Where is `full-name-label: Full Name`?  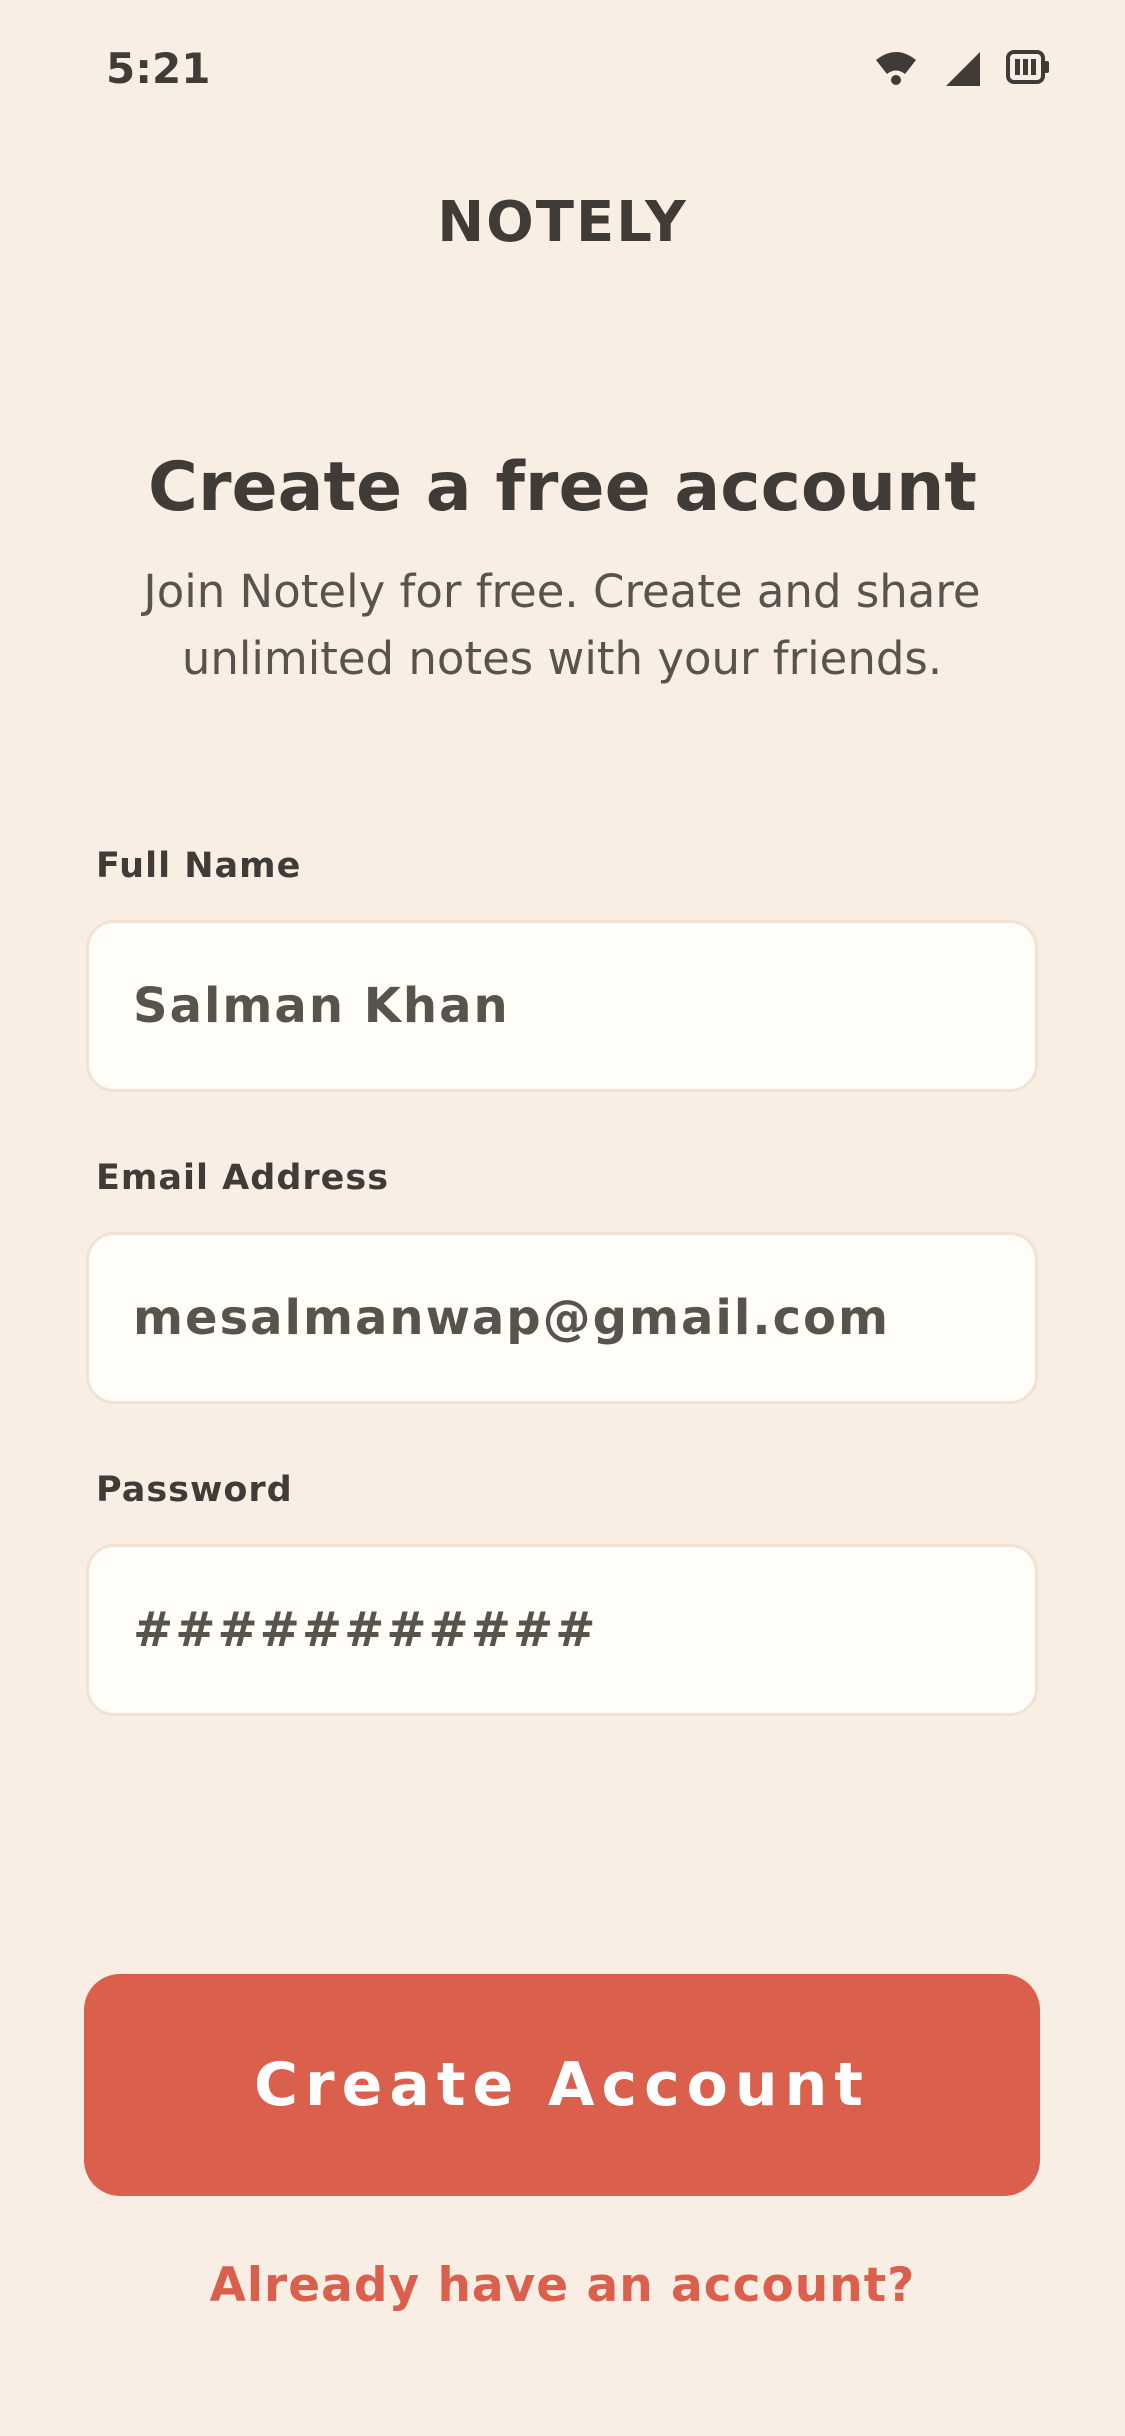
full-name-label: Full Name is located at coordinates (199, 866).